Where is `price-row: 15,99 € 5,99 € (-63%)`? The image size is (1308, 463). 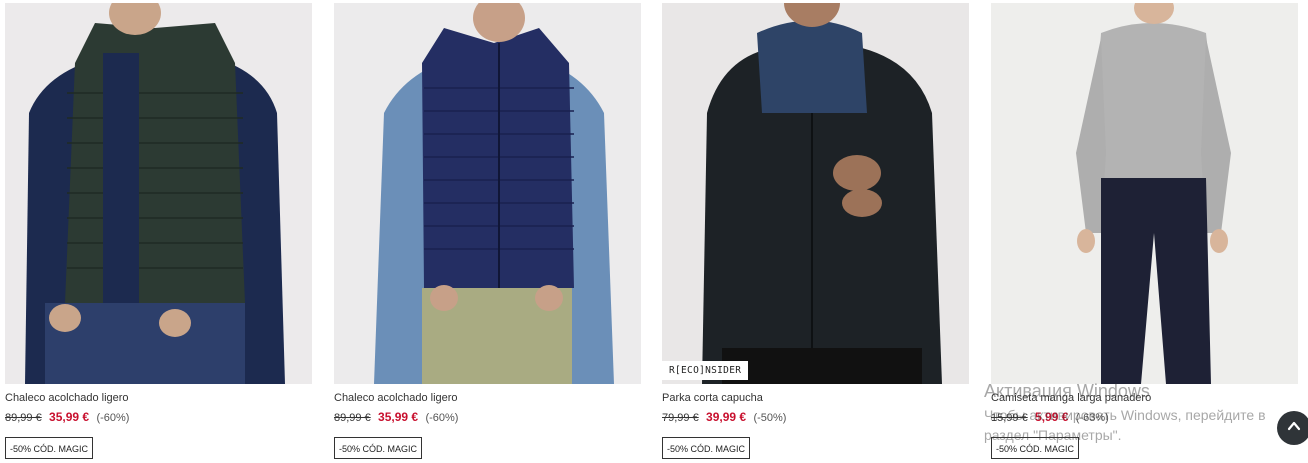
price-row: 15,99 € 5,99 € (-63%) is located at coordinates (1050, 417).